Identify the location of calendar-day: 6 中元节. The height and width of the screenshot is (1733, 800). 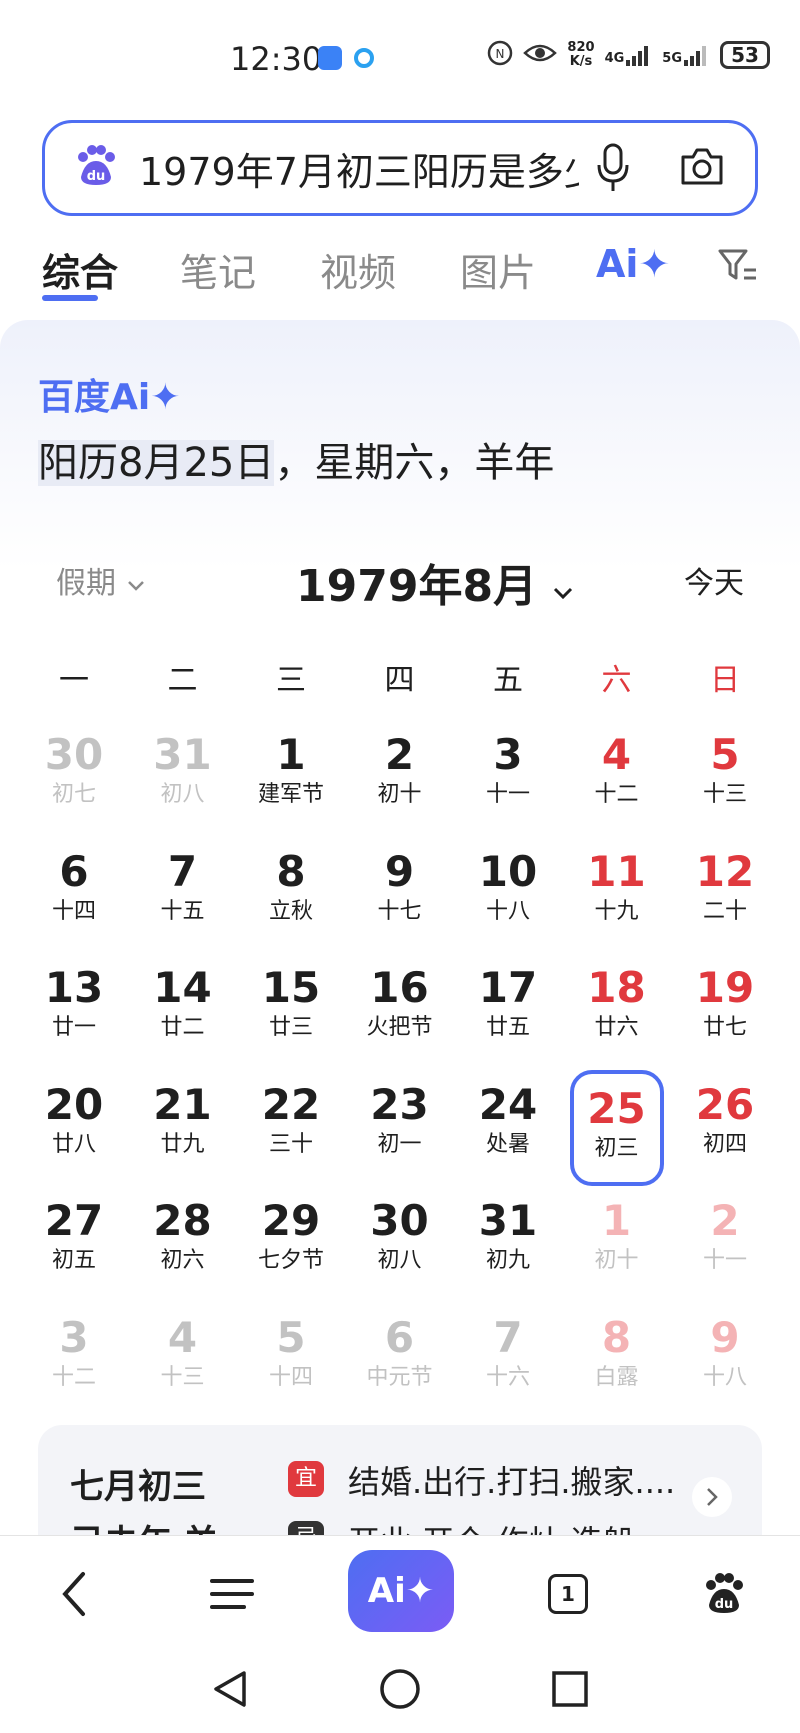
(400, 1361).